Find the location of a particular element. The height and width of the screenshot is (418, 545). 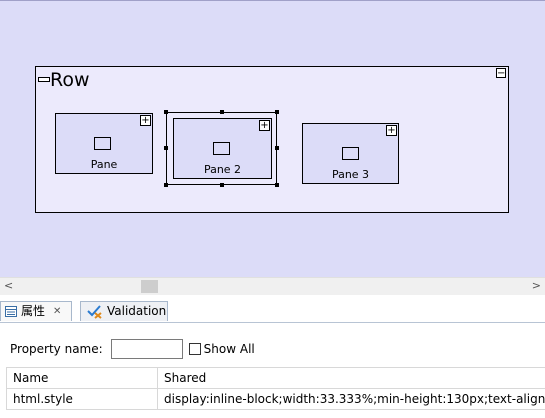

pane-label: Pane 3 is located at coordinates (350, 174).